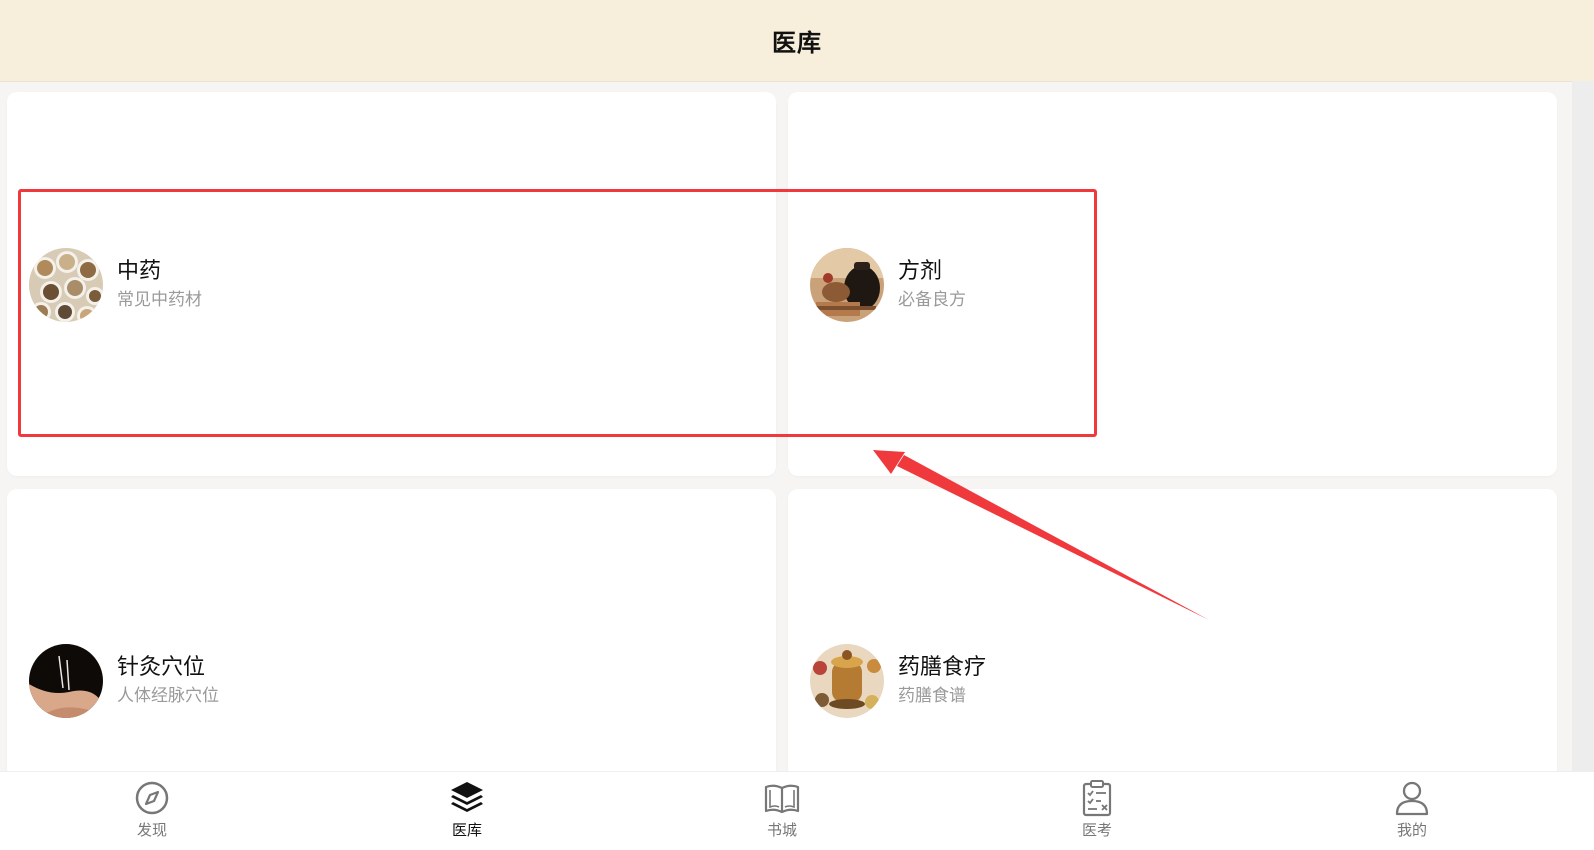 Image resolution: width=1594 pixels, height=850 pixels. Describe the element at coordinates (847, 285) in the screenshot. I see `prescription-image` at that location.